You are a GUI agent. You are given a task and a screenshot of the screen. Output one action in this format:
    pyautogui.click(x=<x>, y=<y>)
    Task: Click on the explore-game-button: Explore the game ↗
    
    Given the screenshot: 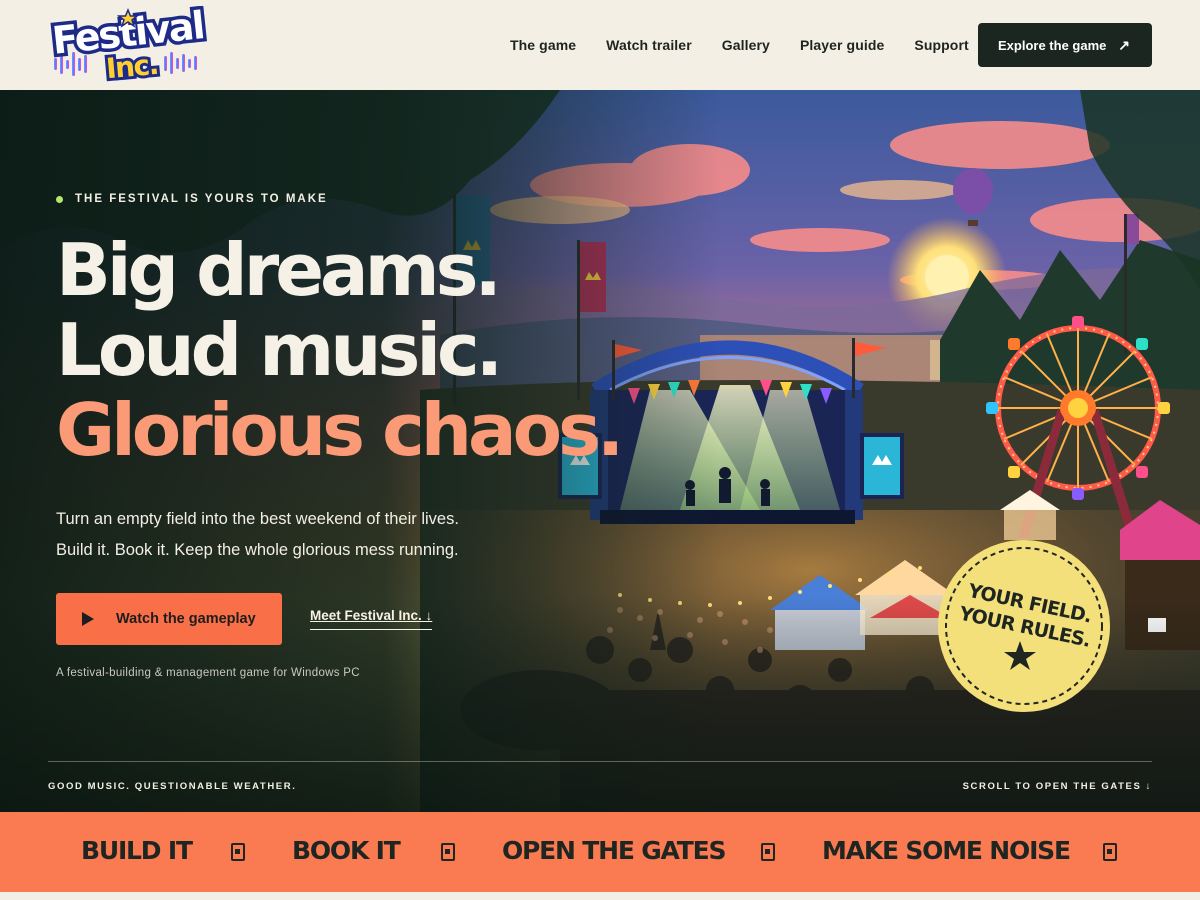 What is the action you would take?
    pyautogui.click(x=1065, y=45)
    